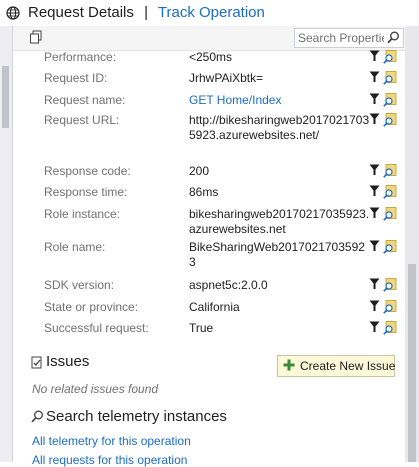  Describe the element at coordinates (209, 38) in the screenshot. I see `properties-toolbar` at that location.